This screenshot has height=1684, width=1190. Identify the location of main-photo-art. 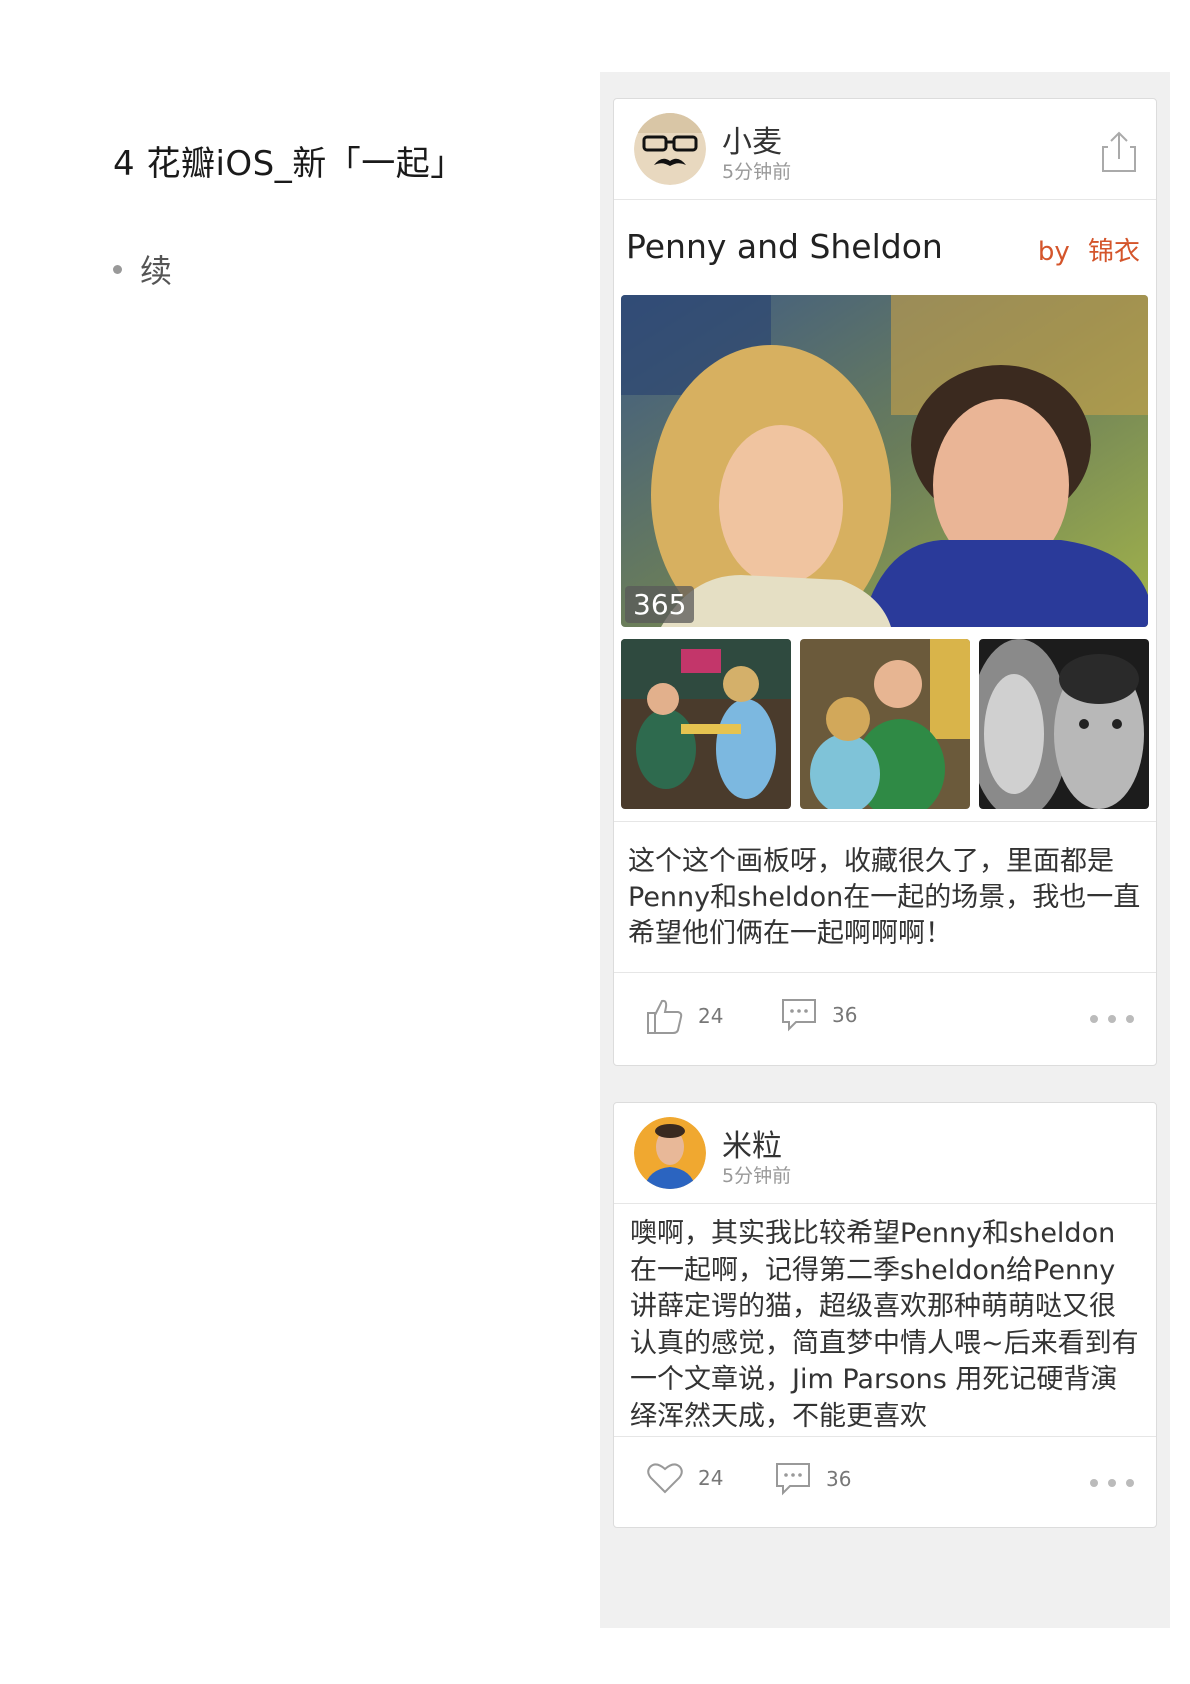
(884, 461).